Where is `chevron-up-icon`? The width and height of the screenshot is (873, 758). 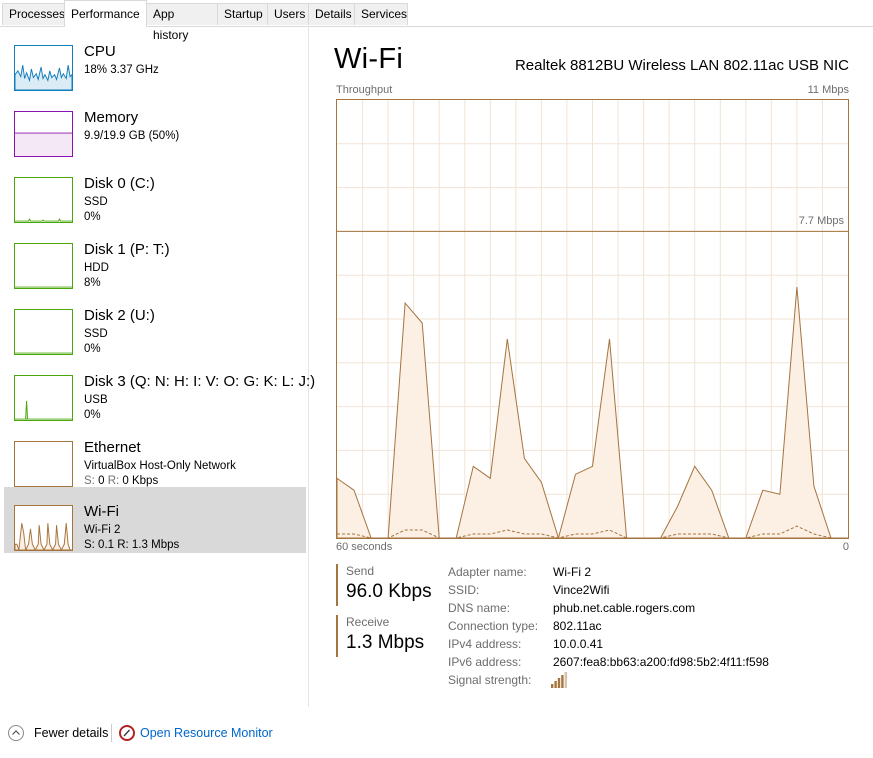 chevron-up-icon is located at coordinates (16, 733).